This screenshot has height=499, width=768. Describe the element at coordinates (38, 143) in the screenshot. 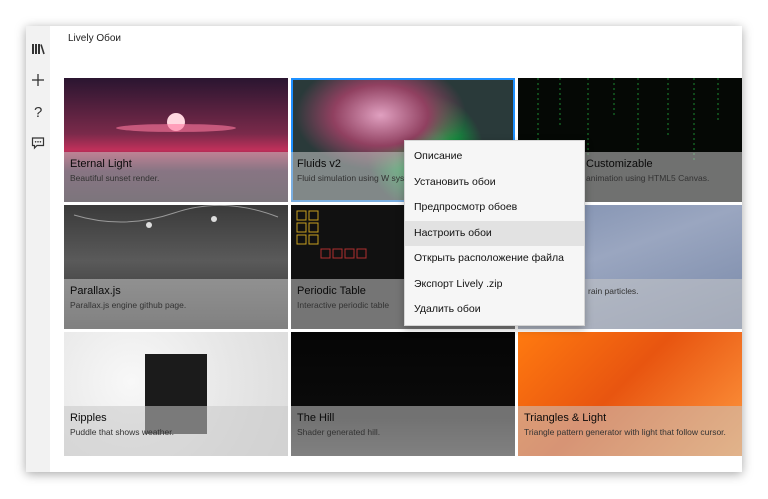

I see `feedback-icon` at that location.